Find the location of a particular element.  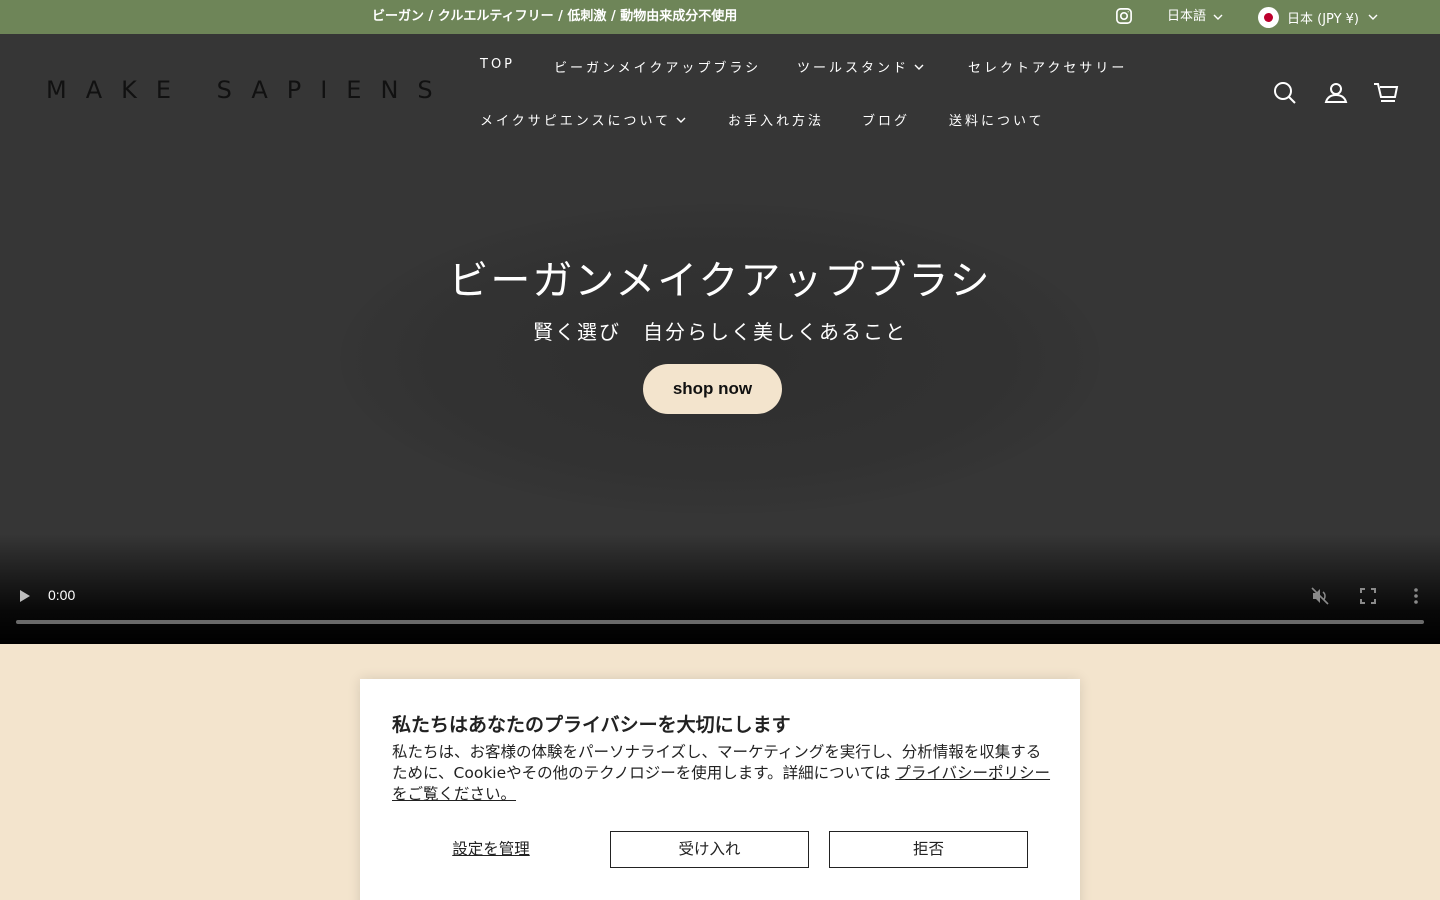

more-icon is located at coordinates (1416, 596).